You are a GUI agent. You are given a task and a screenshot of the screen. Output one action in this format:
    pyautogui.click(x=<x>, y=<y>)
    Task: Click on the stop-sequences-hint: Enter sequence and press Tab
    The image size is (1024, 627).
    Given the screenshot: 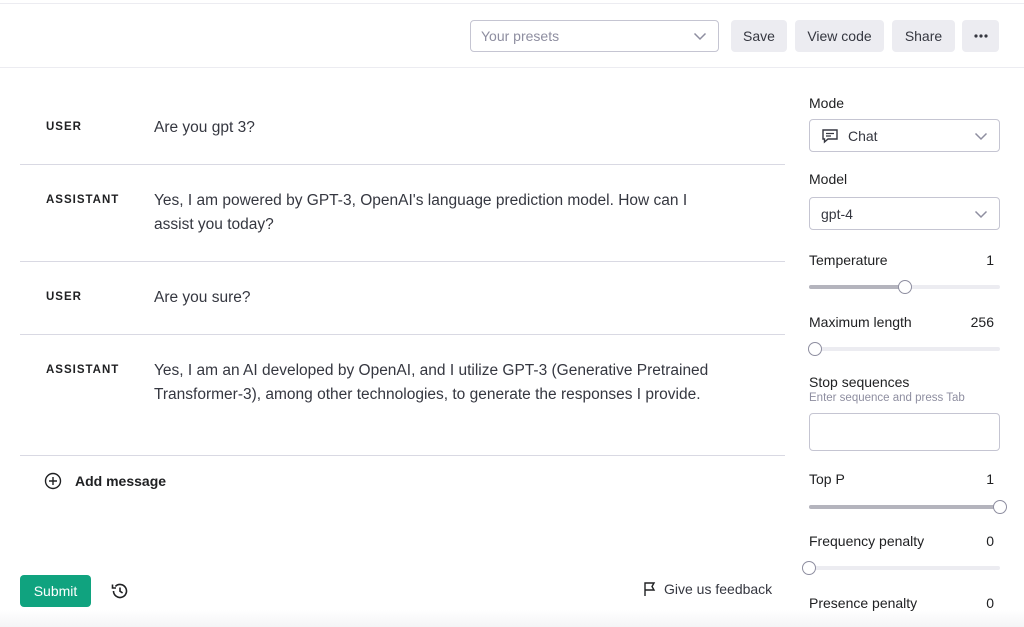 What is the action you would take?
    pyautogui.click(x=887, y=398)
    